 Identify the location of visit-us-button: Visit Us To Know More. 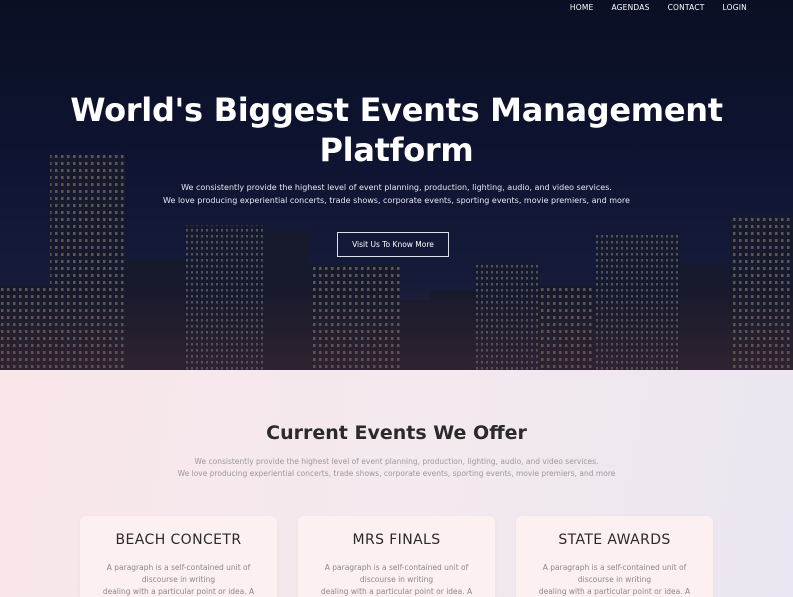
(393, 244).